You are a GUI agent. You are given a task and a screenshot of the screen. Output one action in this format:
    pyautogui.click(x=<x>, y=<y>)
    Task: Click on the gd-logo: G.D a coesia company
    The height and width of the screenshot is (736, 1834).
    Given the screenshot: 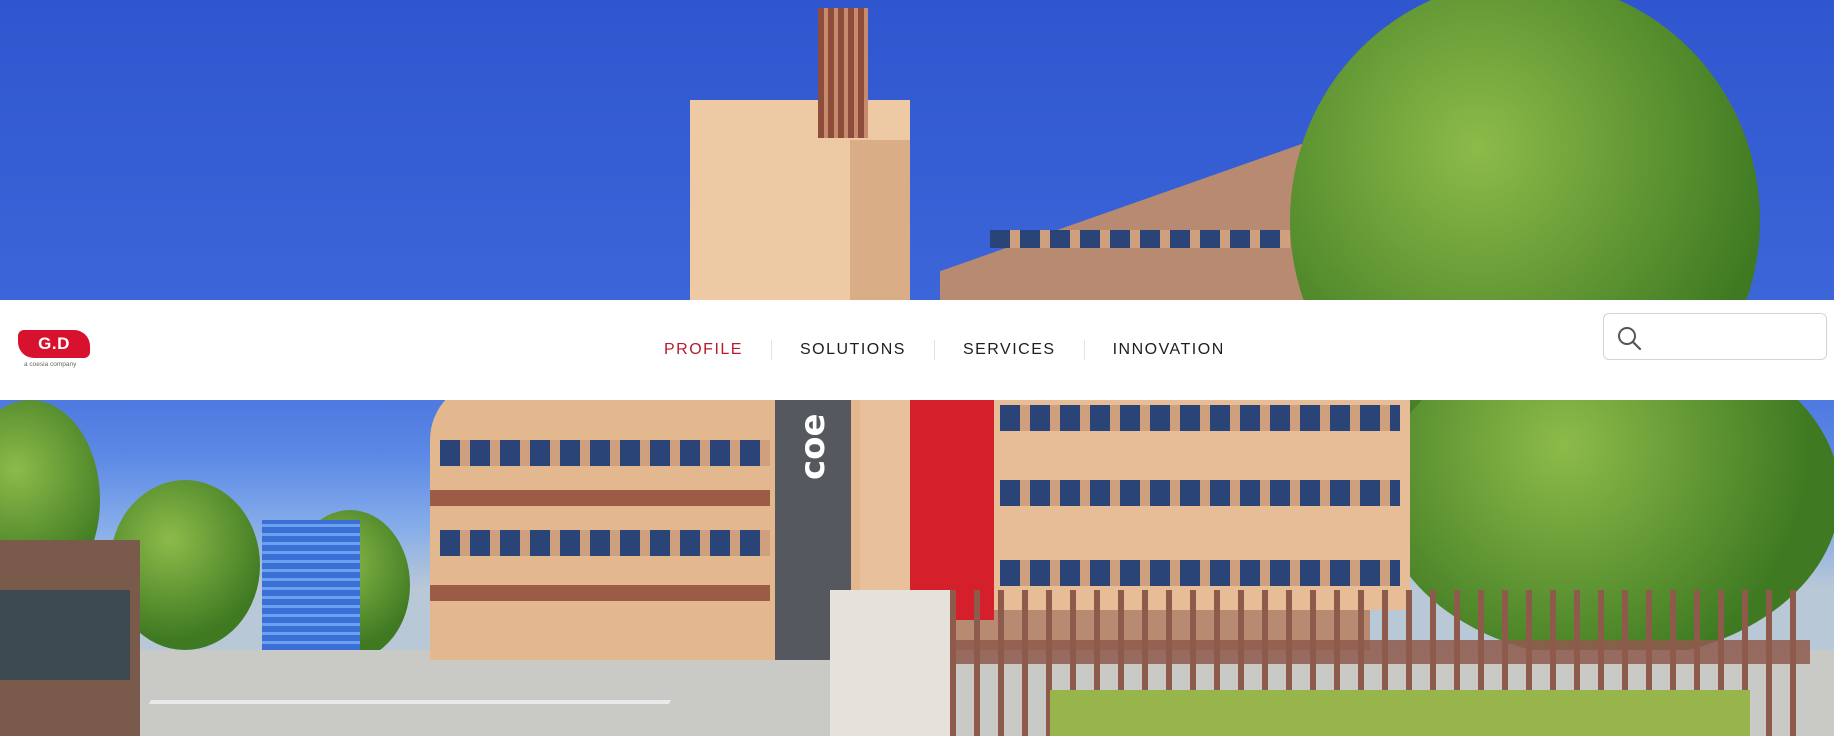 What is the action you would take?
    pyautogui.click(x=55, y=351)
    